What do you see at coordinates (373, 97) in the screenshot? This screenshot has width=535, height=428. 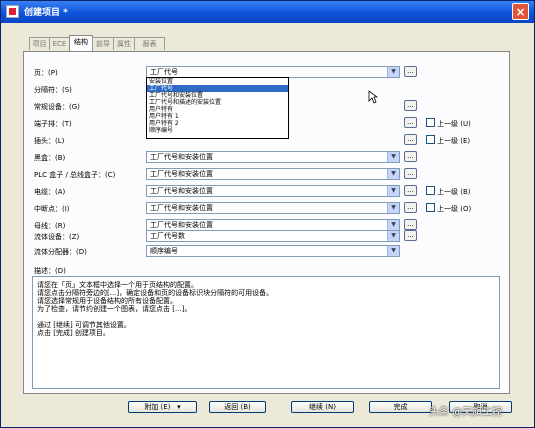 I see `mouse-cursor-icon` at bounding box center [373, 97].